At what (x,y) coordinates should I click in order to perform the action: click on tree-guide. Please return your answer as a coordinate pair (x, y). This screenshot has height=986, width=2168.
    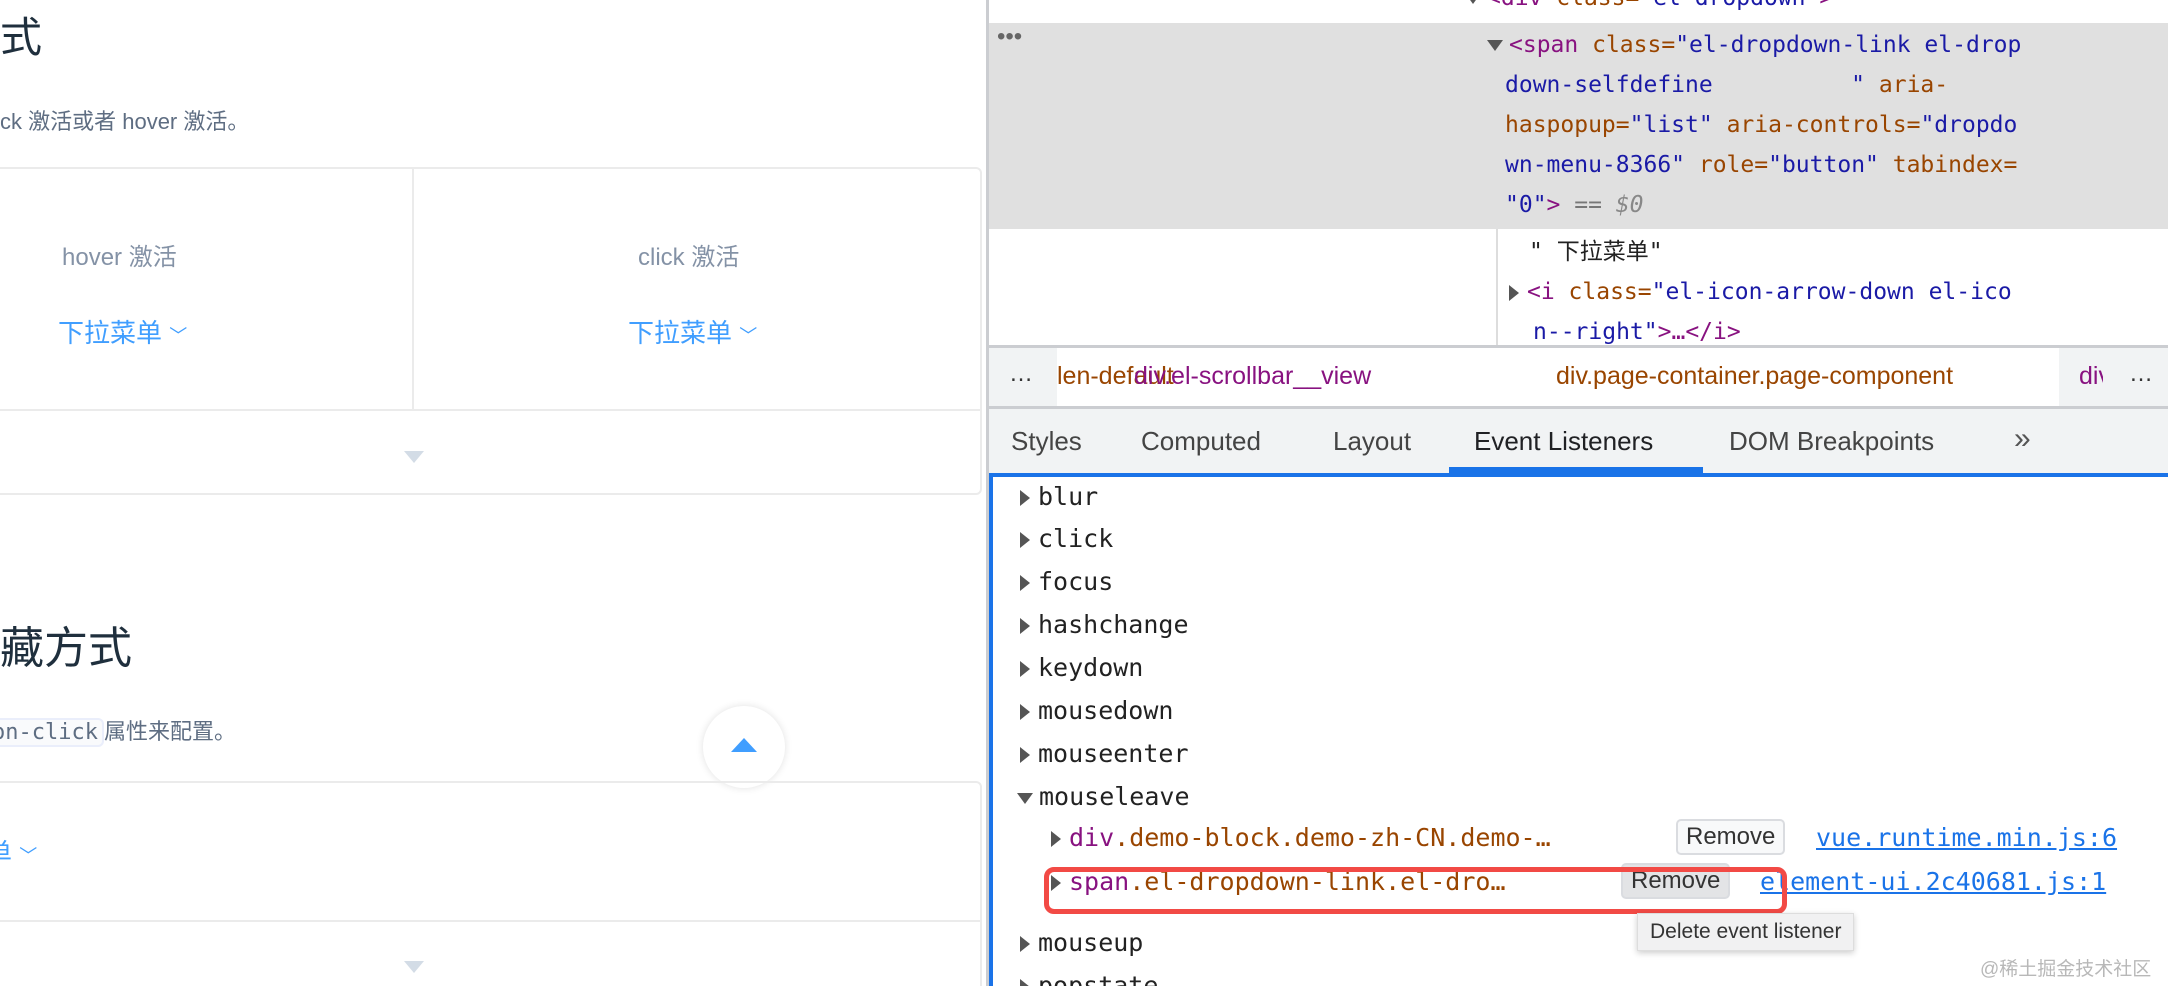
    Looking at the image, I should click on (1497, 288).